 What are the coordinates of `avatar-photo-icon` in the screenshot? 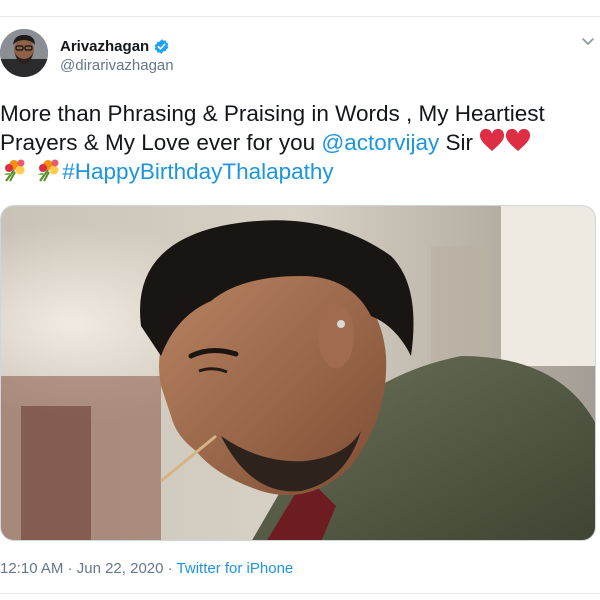 It's located at (24, 53).